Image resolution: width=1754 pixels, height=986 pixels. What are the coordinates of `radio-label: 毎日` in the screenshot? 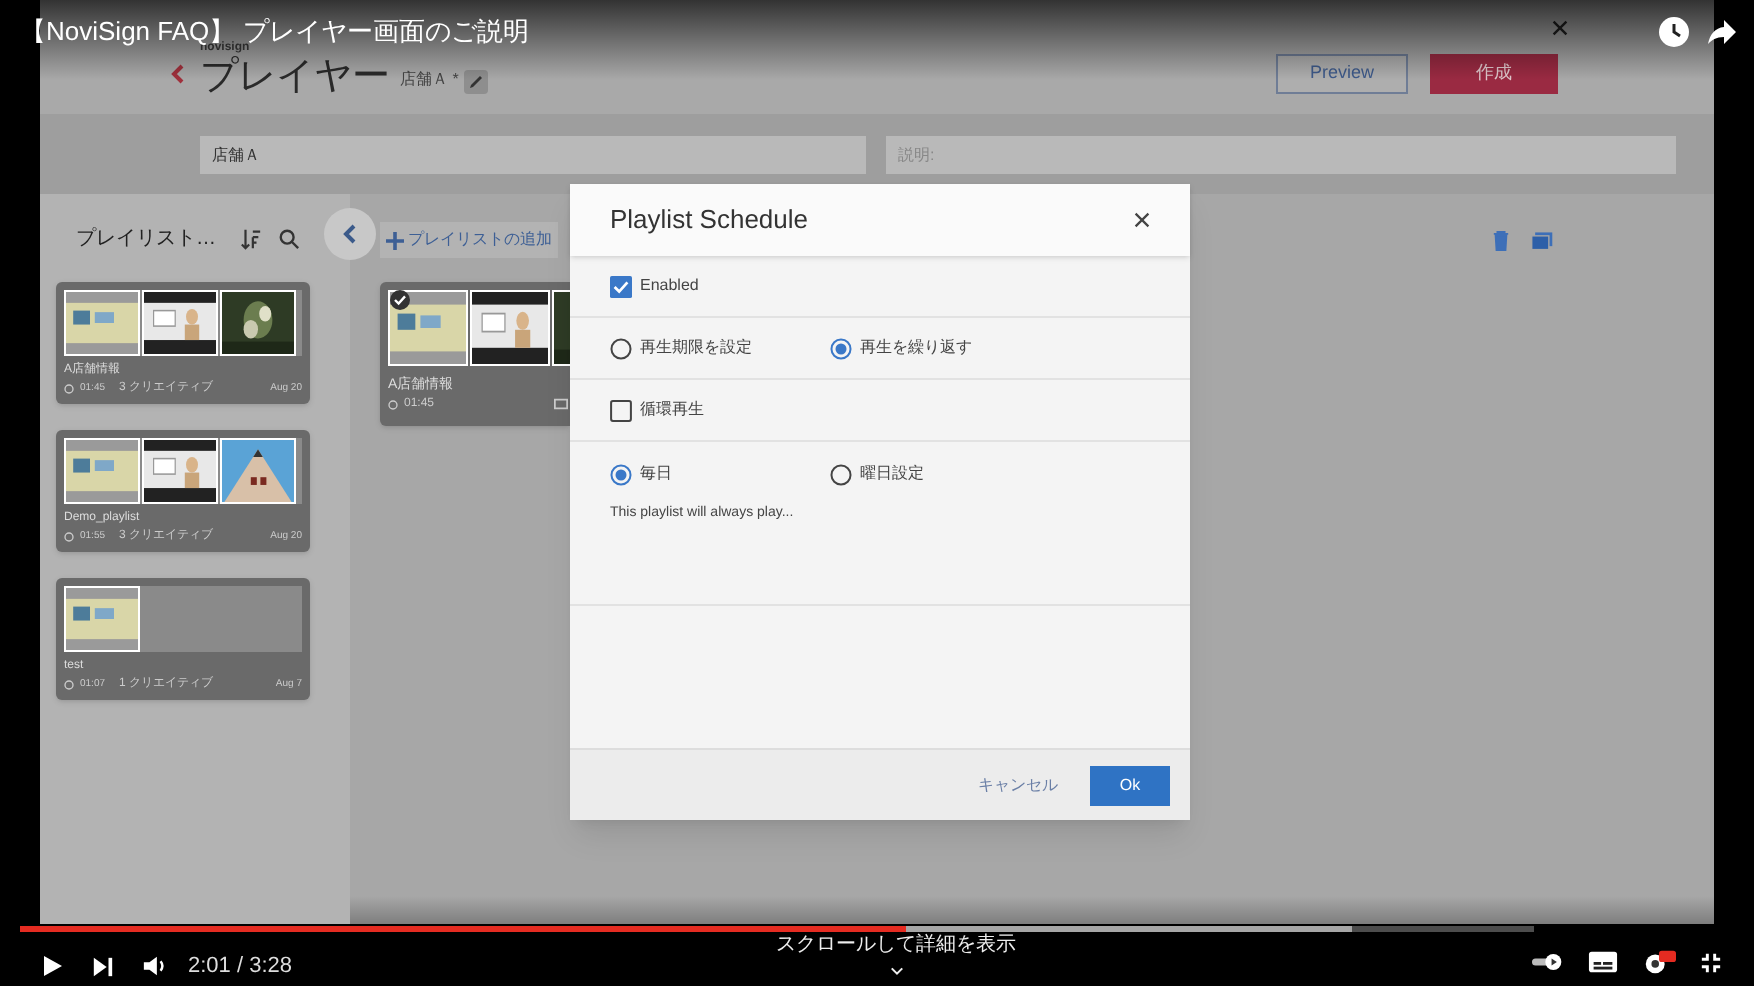 It's located at (656, 474).